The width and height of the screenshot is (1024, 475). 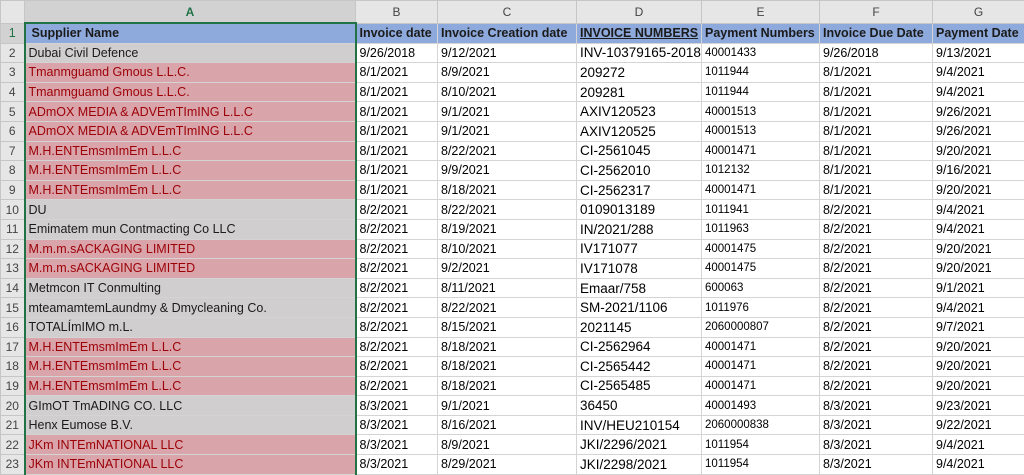 What do you see at coordinates (507, 269) in the screenshot?
I see `invoice-creation-date-cell: 9/2/2021` at bounding box center [507, 269].